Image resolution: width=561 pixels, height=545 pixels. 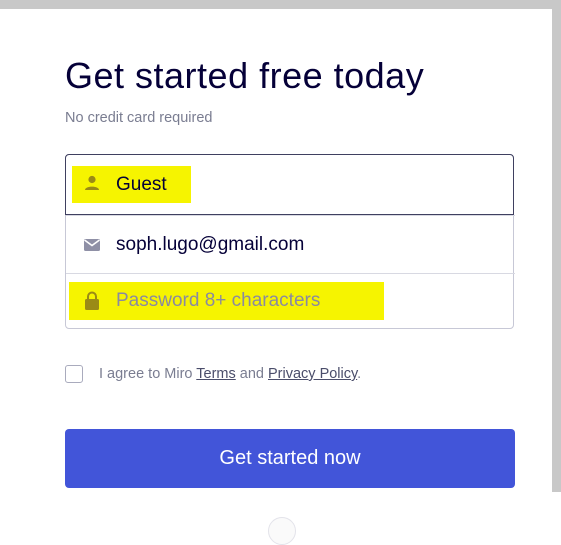 I want to click on get-started-button: Get started now, so click(x=290, y=458).